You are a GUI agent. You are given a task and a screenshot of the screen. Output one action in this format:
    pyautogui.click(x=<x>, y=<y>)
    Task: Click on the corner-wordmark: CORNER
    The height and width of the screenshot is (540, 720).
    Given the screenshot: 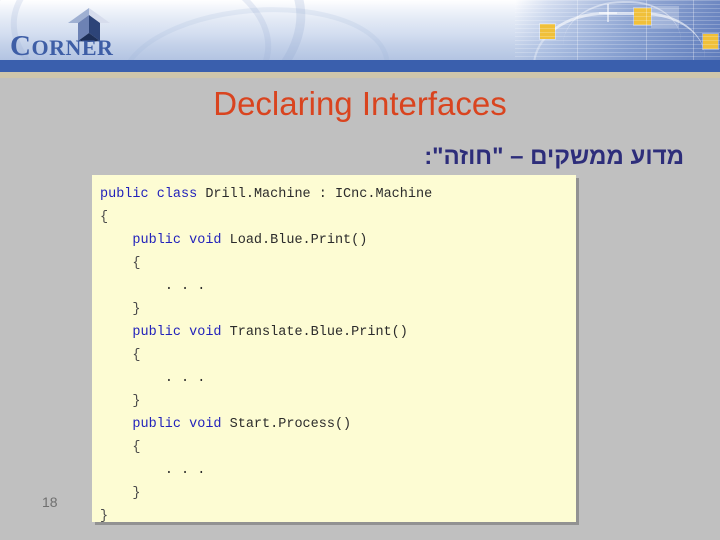 What is the action you would take?
    pyautogui.click(x=61, y=46)
    